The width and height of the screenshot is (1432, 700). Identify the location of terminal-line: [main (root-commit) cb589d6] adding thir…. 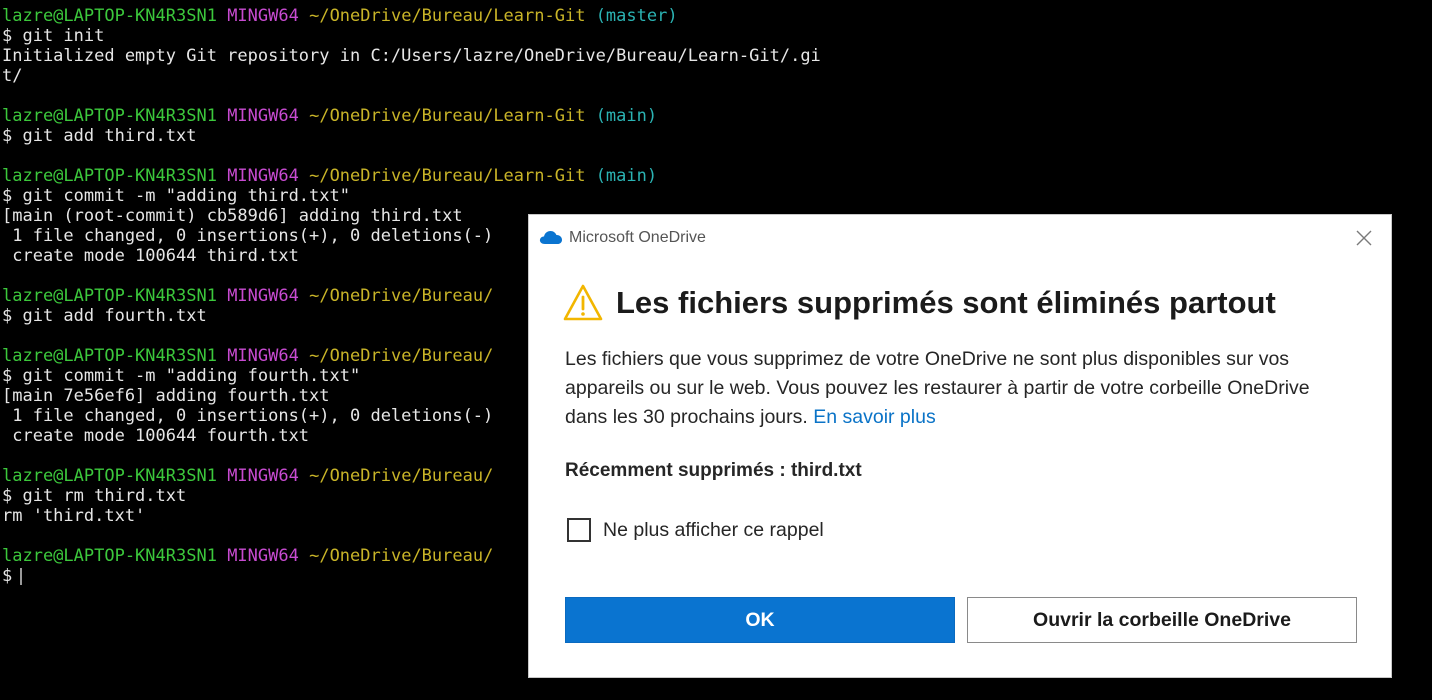
(232, 216).